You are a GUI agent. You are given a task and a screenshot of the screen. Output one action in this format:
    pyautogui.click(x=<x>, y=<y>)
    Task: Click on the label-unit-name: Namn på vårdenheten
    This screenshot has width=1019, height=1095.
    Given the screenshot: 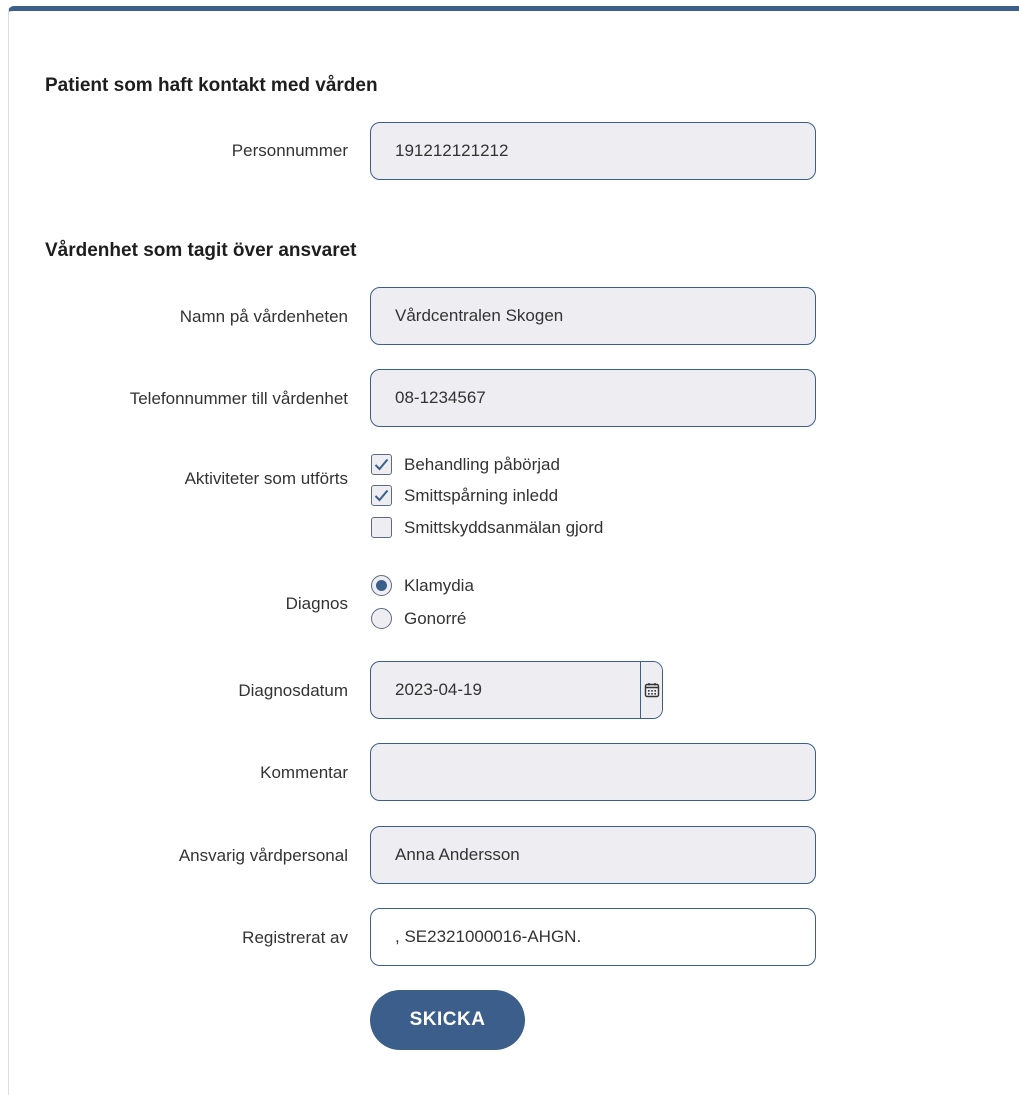 What is the action you would take?
    pyautogui.click(x=263, y=316)
    